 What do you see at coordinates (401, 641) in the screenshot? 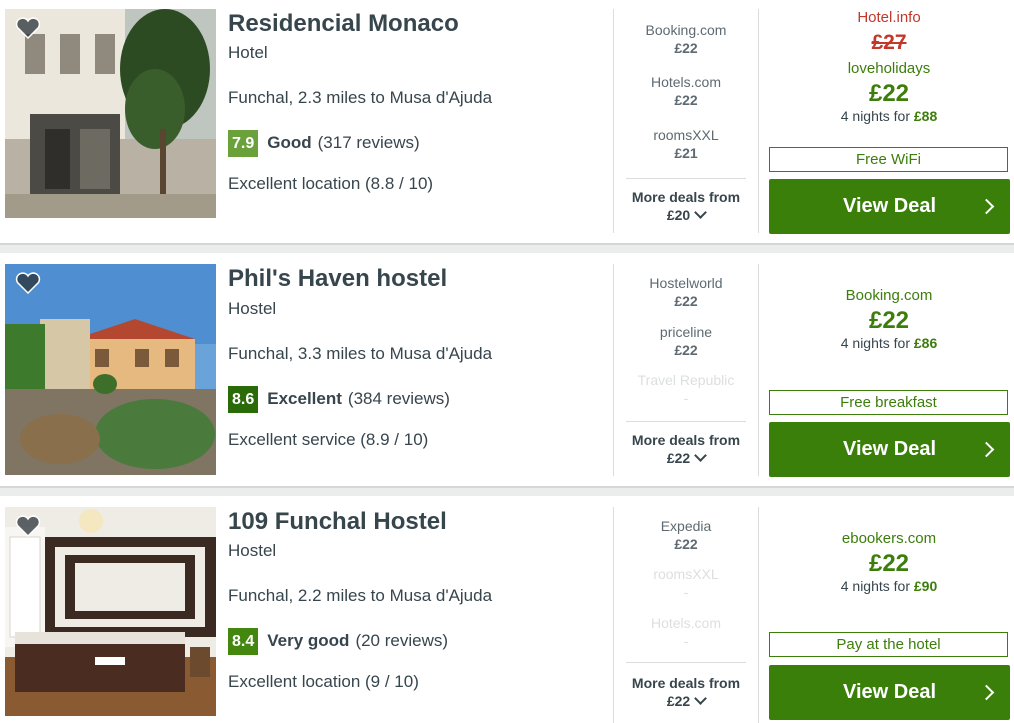
I see `review-count: (20 reviews)` at bounding box center [401, 641].